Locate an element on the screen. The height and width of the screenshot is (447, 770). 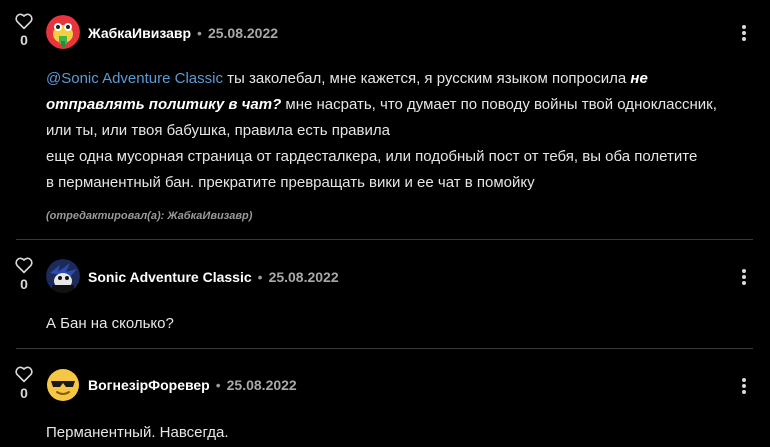
emphasis-text: не is located at coordinates (639, 78).